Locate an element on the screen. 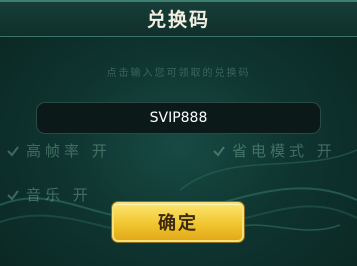 The height and width of the screenshot is (266, 357). dialog-title-bar: 兑换码 is located at coordinates (178, 19).